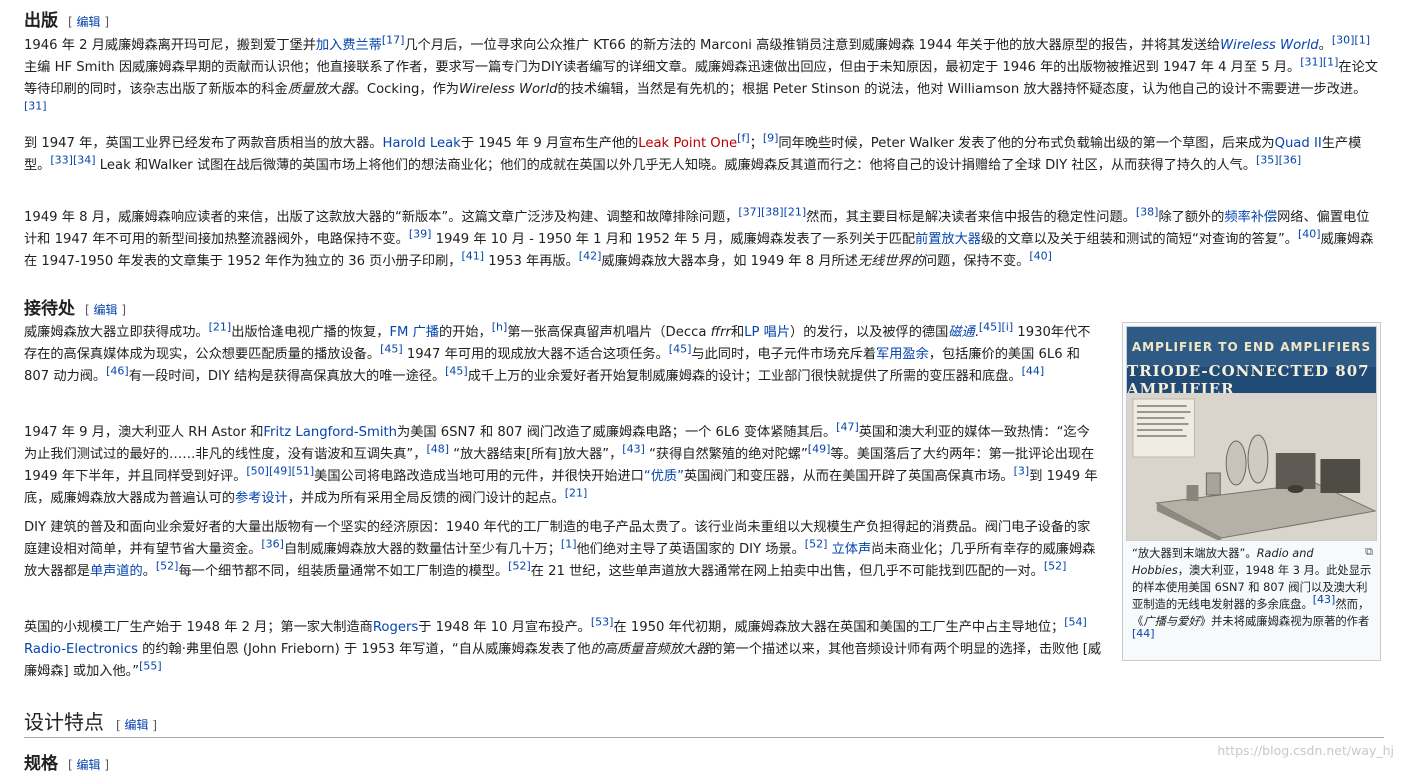 This screenshot has height=774, width=1404. What do you see at coordinates (41, 764) in the screenshot?
I see `section-title: 规格` at bounding box center [41, 764].